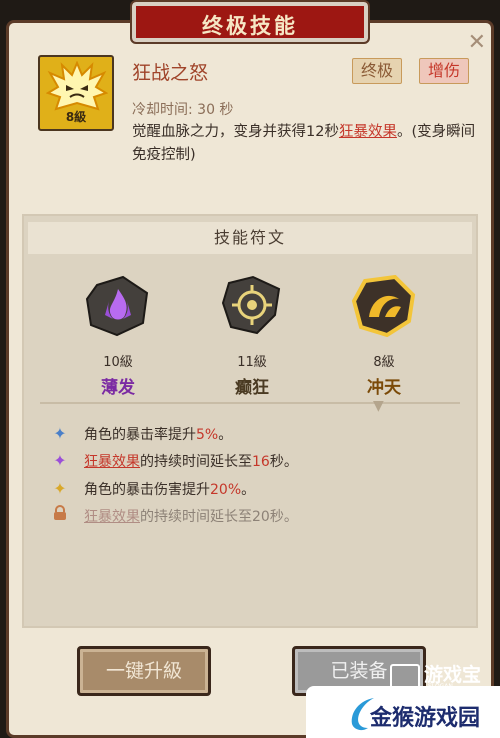 This screenshot has width=500, height=738. Describe the element at coordinates (76, 117) in the screenshot. I see `skill-level: 8級` at that location.